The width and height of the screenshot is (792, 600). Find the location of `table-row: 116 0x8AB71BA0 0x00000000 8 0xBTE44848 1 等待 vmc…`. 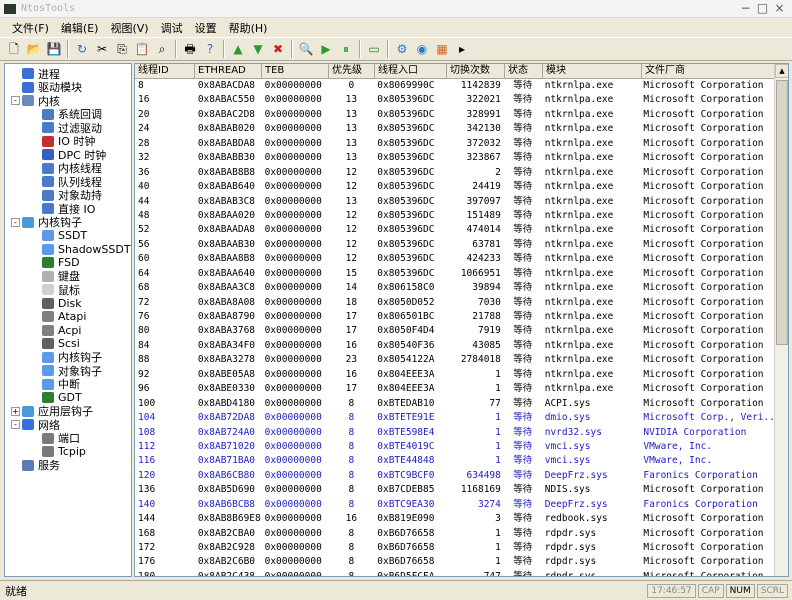

table-row: 116 0x8AB71BA0 0x00000000 8 0xBTE44848 1 等待 vmc… is located at coordinates (455, 461).